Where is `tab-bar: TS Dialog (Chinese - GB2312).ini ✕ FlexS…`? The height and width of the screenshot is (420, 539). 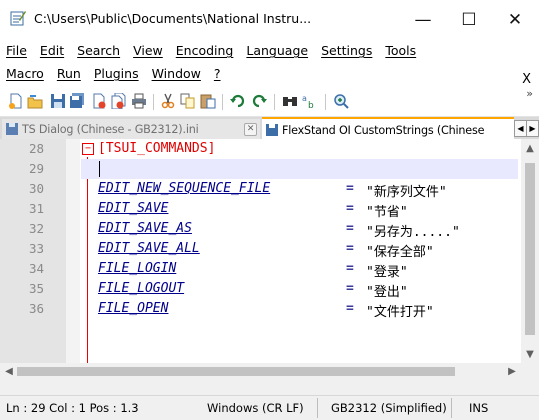 tab-bar: TS Dialog (Chinese - GB2312).ini ✕ FlexS… is located at coordinates (269, 129).